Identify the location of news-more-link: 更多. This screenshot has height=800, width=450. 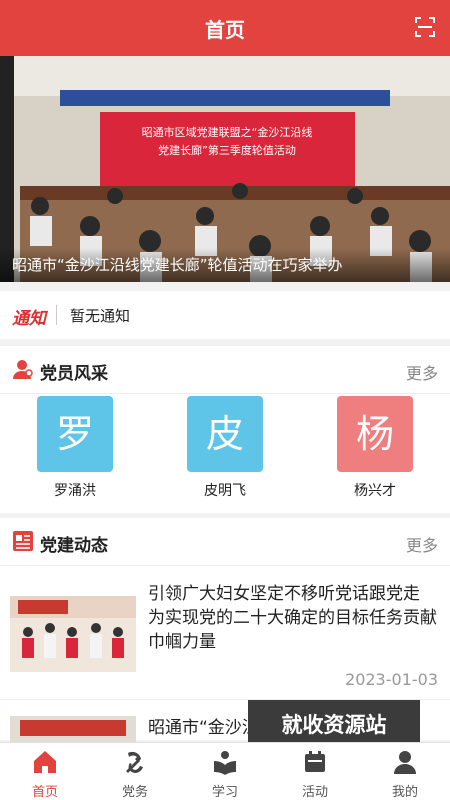
(422, 544).